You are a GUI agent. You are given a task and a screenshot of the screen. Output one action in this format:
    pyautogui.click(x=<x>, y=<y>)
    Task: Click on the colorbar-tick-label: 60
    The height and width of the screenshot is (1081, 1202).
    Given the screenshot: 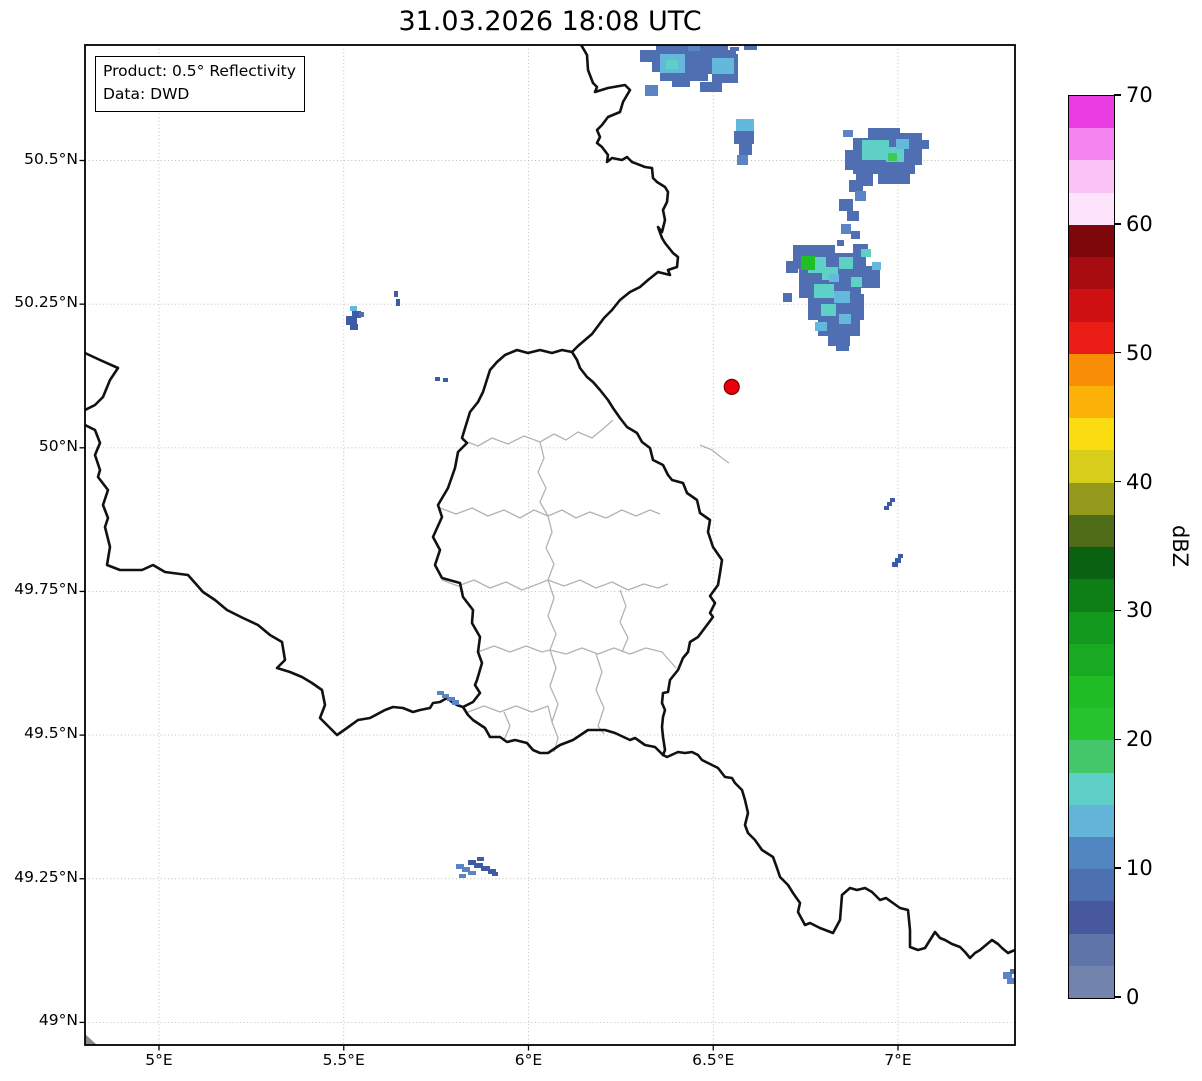 What is the action you would take?
    pyautogui.click(x=1139, y=223)
    